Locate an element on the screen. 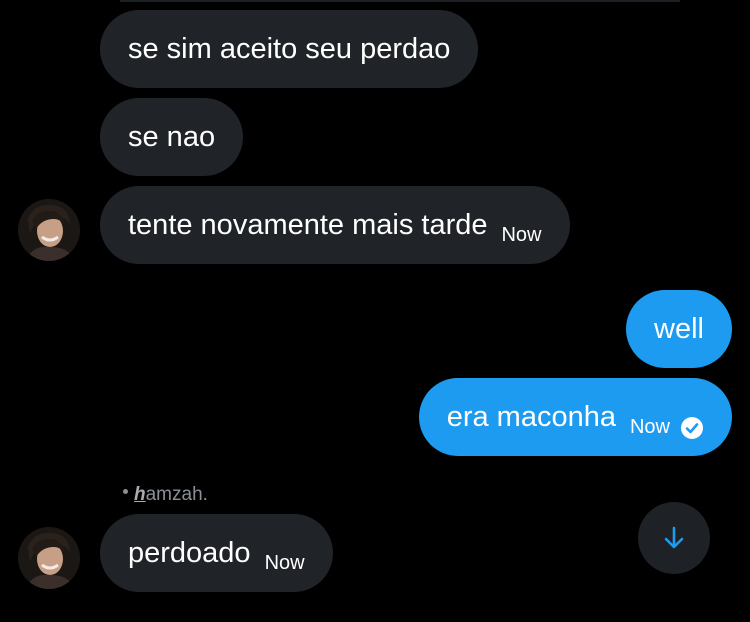  sender-name: amzah. is located at coordinates (176, 494).